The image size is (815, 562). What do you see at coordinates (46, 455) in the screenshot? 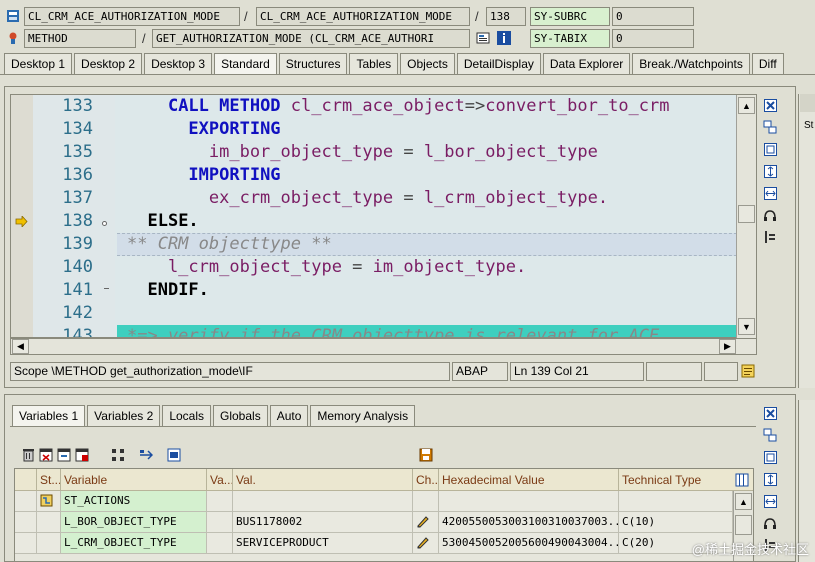
I see `table-delete-icon` at bounding box center [46, 455].